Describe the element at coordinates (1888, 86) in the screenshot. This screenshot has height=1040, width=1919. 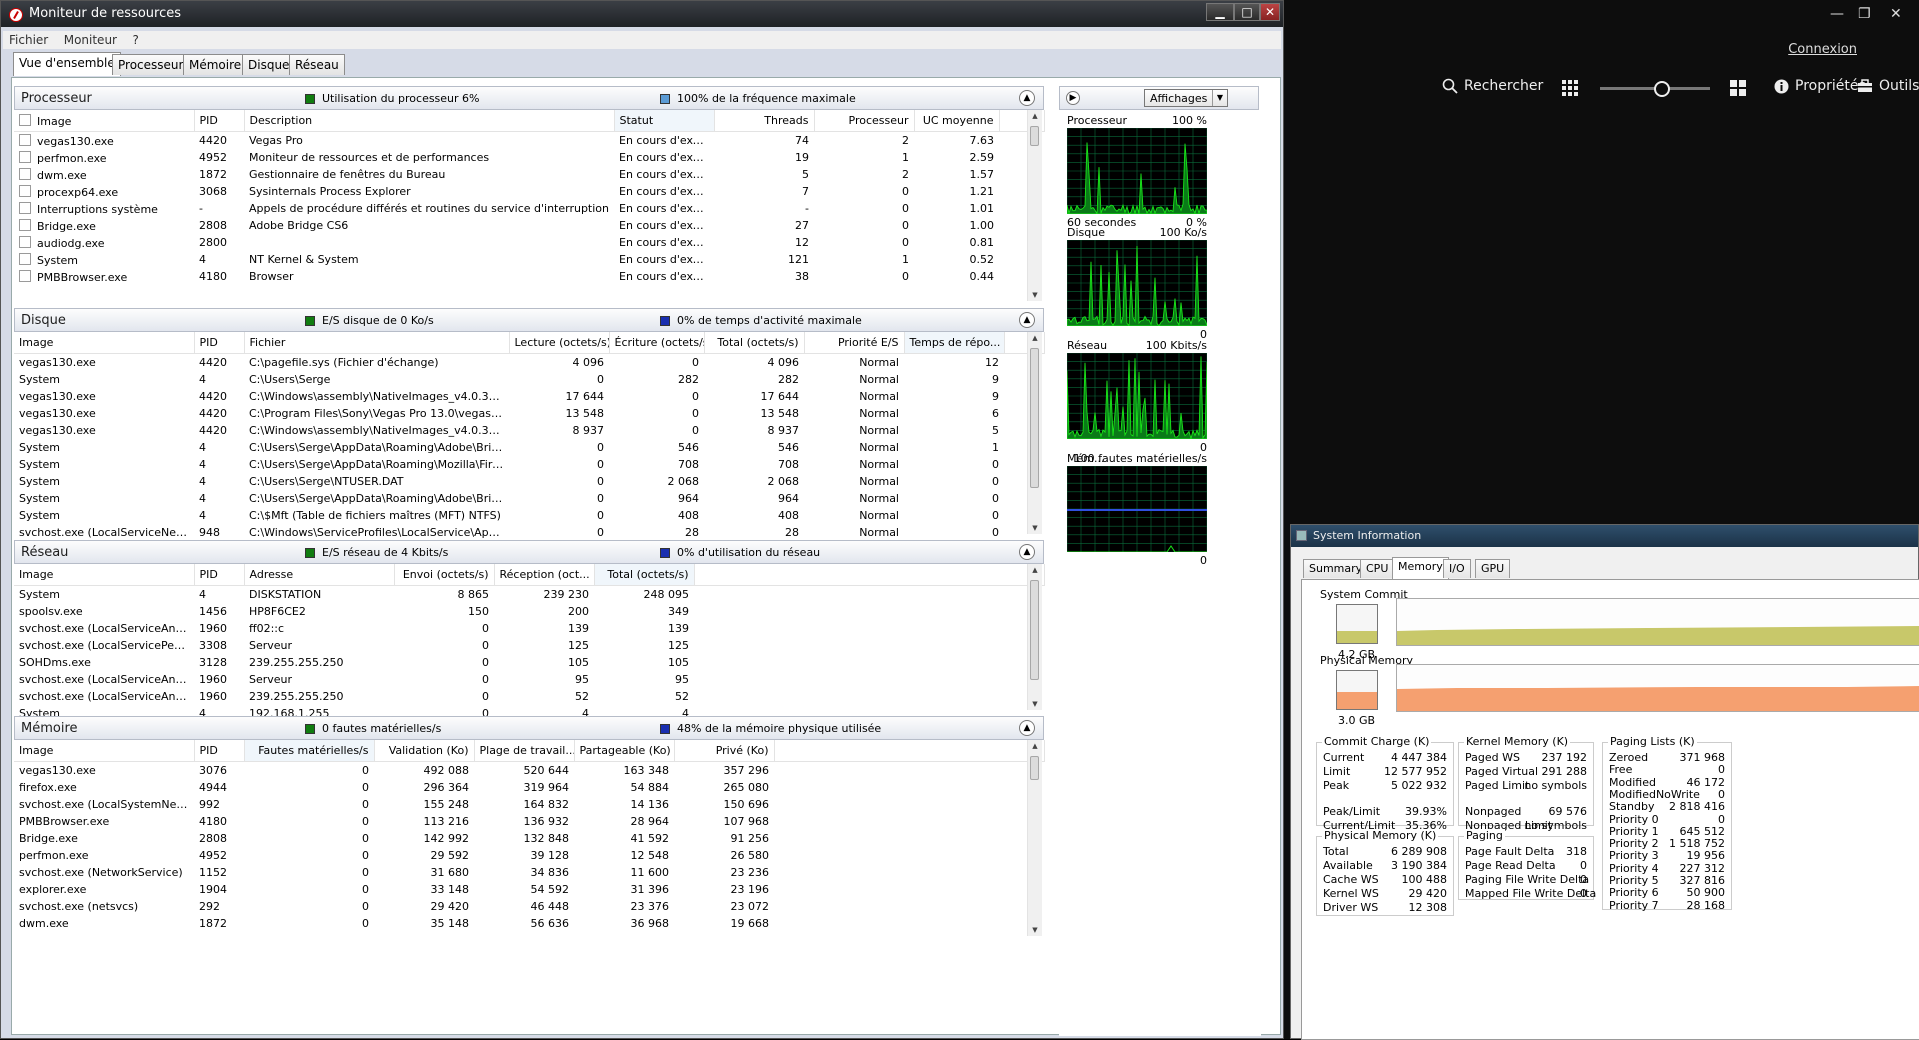
I see `tools-button: Outils` at that location.